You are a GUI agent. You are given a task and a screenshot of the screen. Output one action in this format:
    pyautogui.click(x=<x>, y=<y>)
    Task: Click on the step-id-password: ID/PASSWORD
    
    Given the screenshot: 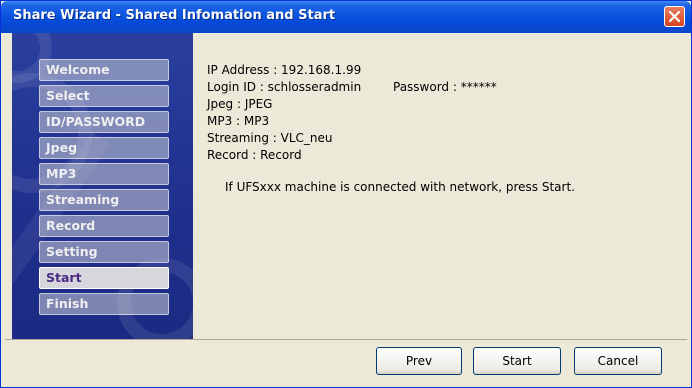 What is the action you would take?
    pyautogui.click(x=104, y=122)
    